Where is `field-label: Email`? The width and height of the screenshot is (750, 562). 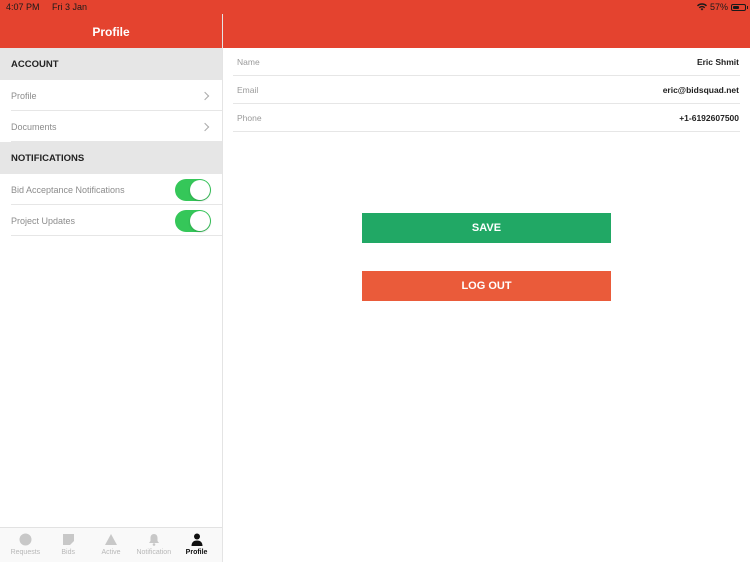
field-label: Email is located at coordinates (248, 89).